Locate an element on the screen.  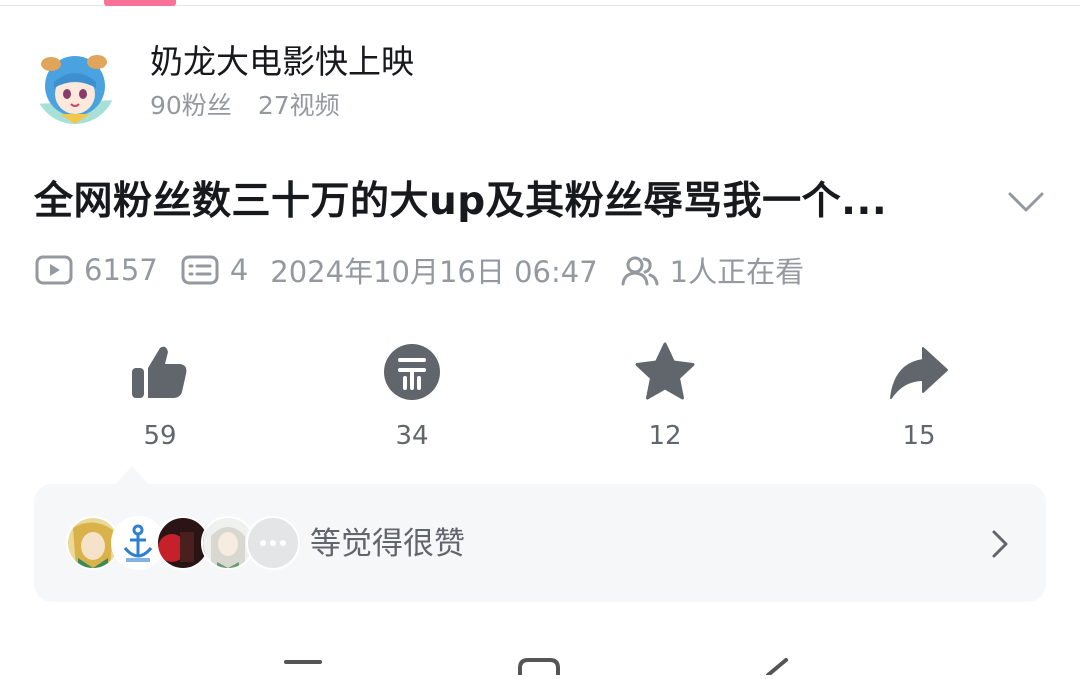
active-tab-indicator is located at coordinates (140, 3).